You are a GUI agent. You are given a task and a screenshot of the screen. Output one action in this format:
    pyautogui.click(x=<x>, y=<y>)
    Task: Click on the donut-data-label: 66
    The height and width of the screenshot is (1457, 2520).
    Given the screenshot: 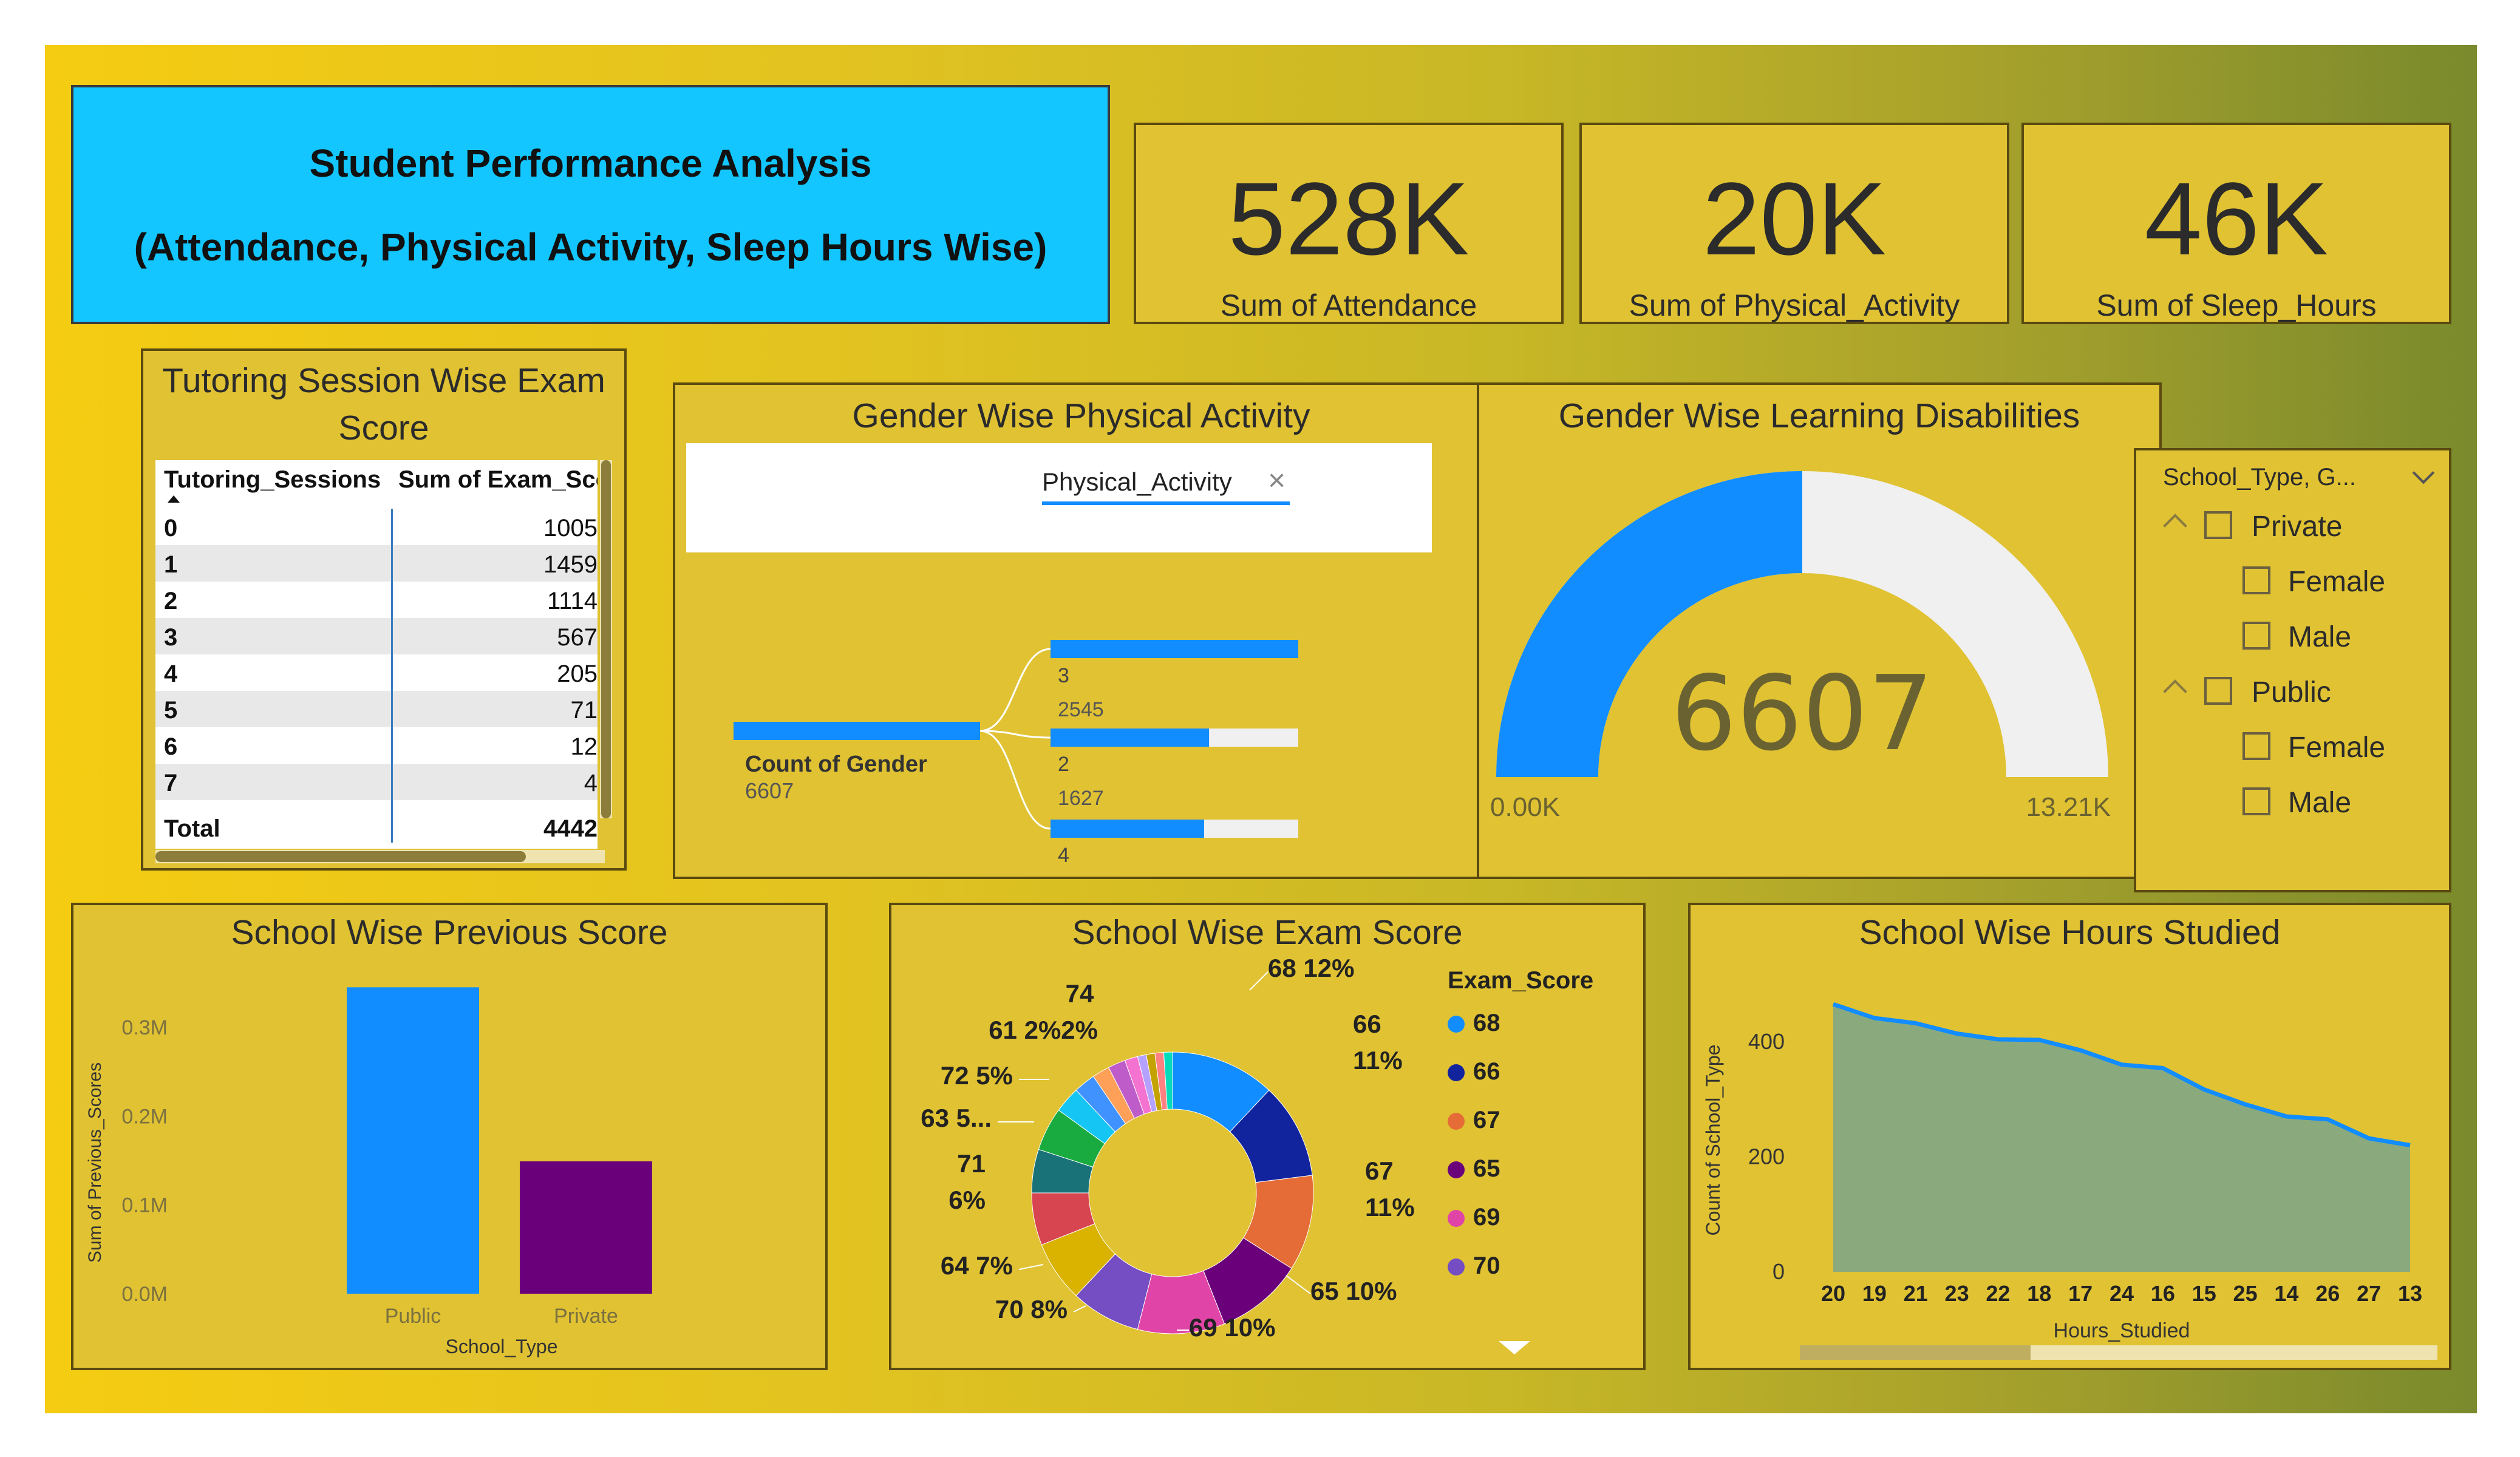 What is the action you would take?
    pyautogui.click(x=1367, y=1024)
    